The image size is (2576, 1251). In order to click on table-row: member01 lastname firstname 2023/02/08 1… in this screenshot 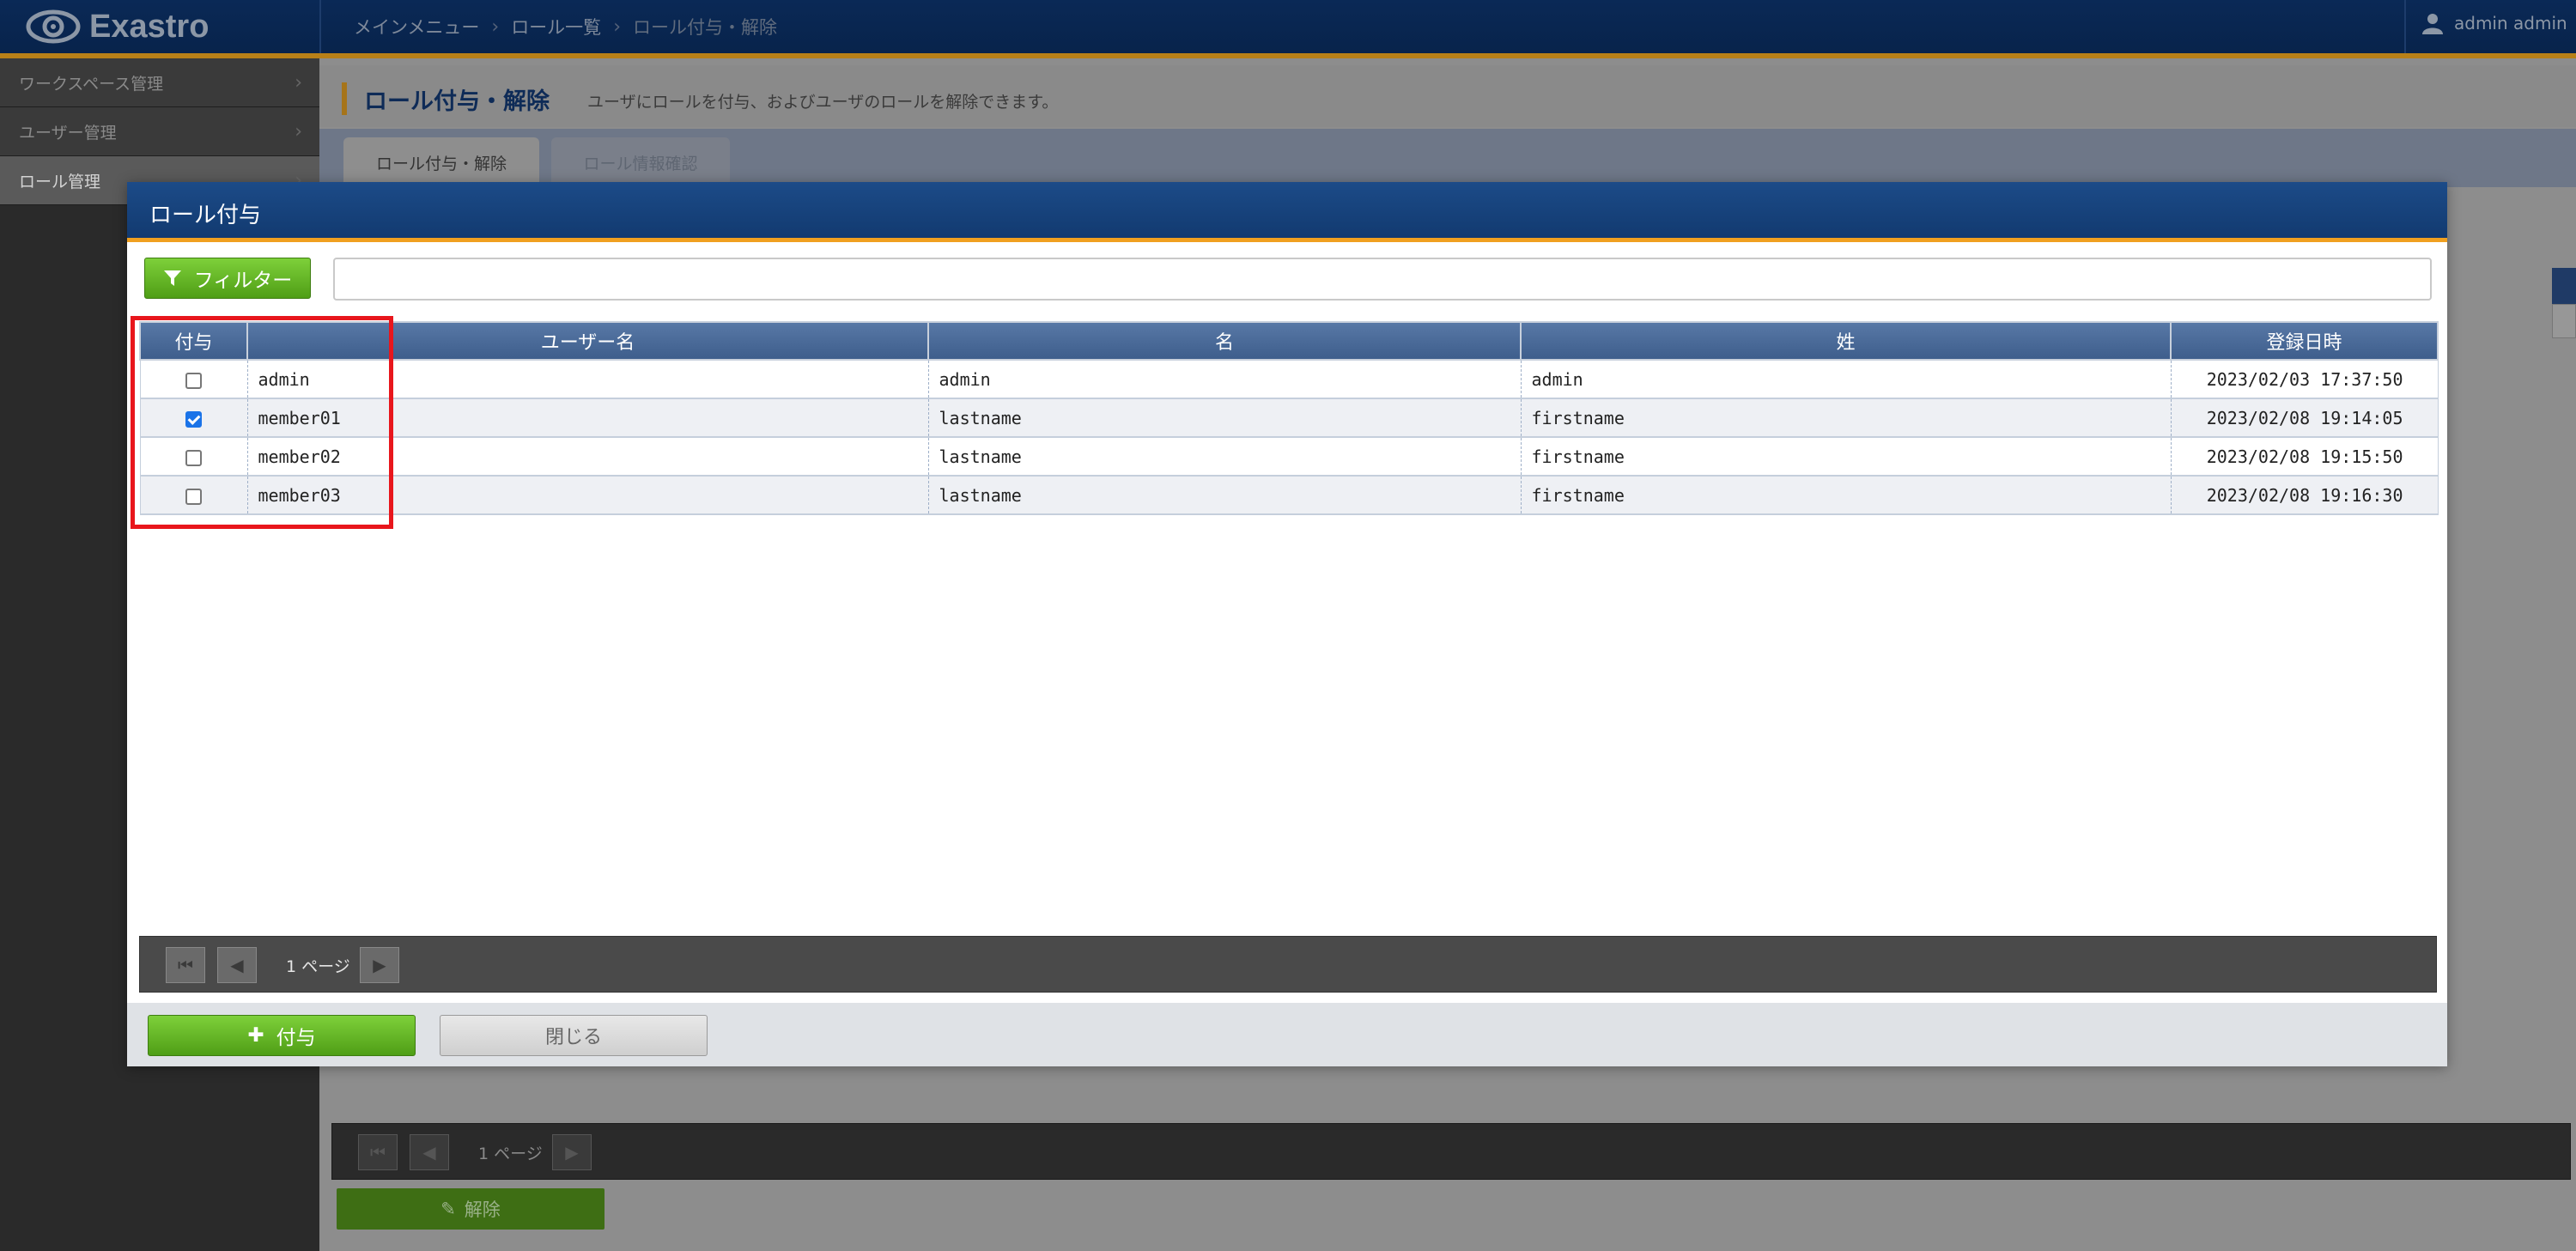, I will do `click(1289, 418)`.